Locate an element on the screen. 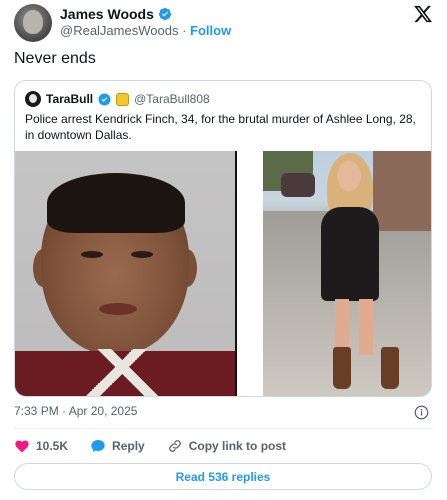  author-name-row: James Woods is located at coordinates (116, 14).